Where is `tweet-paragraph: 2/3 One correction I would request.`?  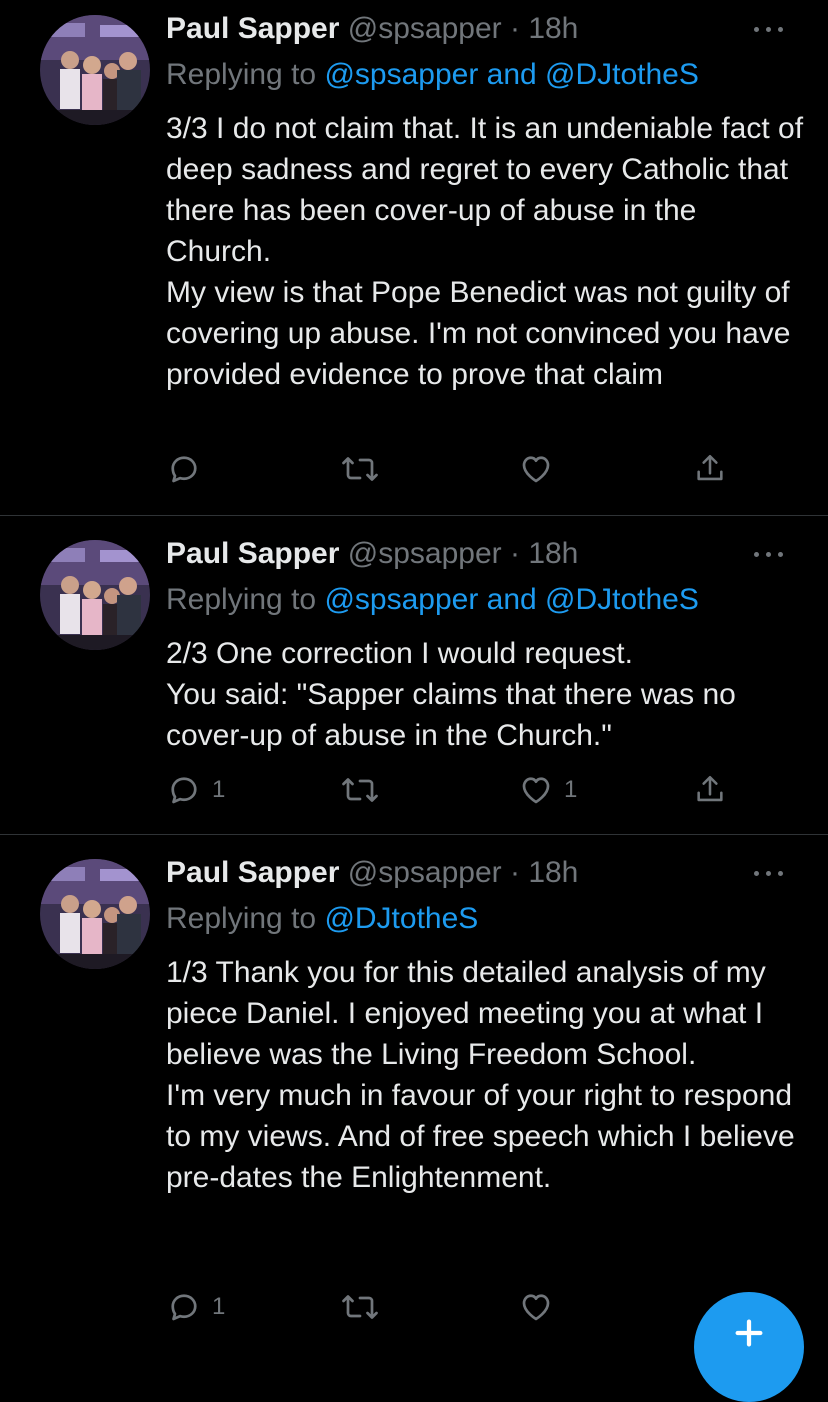
tweet-paragraph: 2/3 One correction I would request. is located at coordinates (399, 653).